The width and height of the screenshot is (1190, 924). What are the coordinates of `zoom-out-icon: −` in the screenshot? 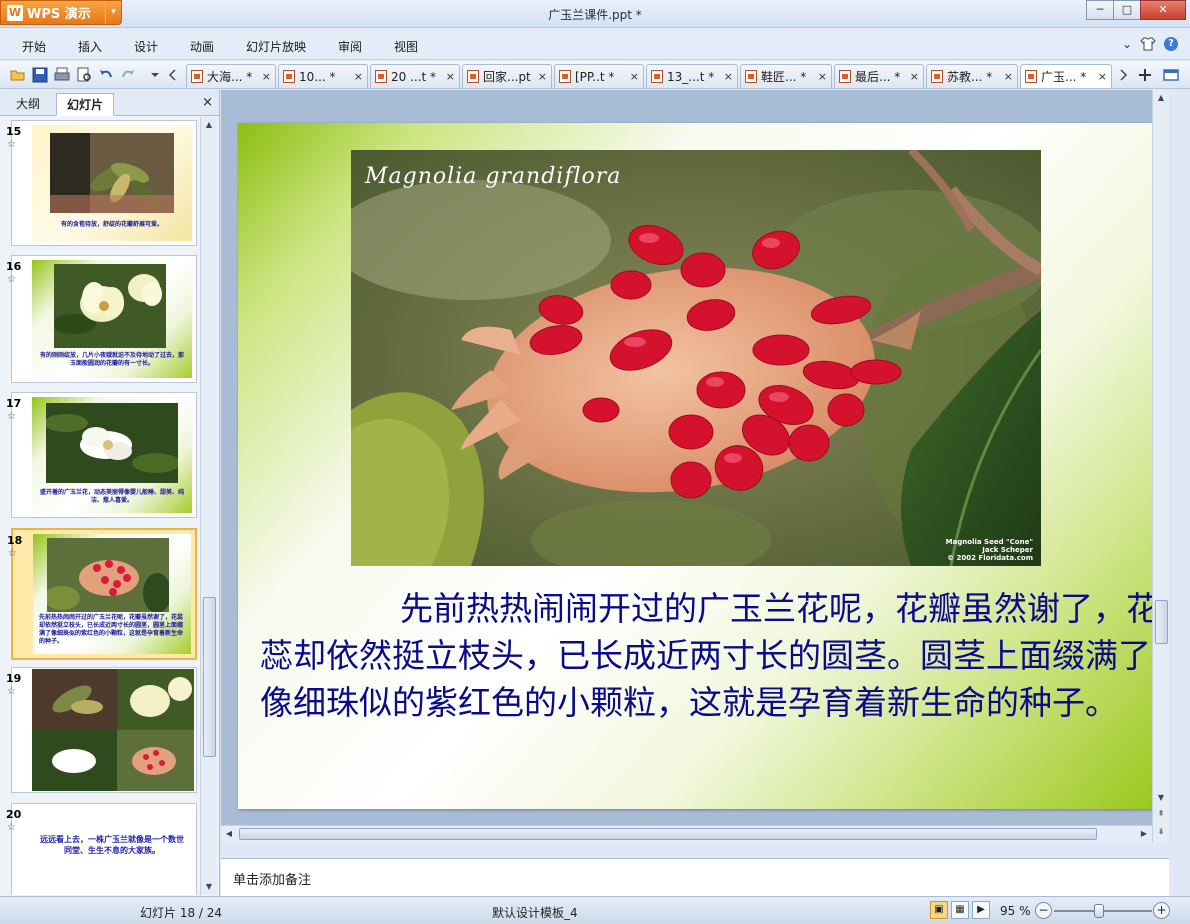 It's located at (1043, 910).